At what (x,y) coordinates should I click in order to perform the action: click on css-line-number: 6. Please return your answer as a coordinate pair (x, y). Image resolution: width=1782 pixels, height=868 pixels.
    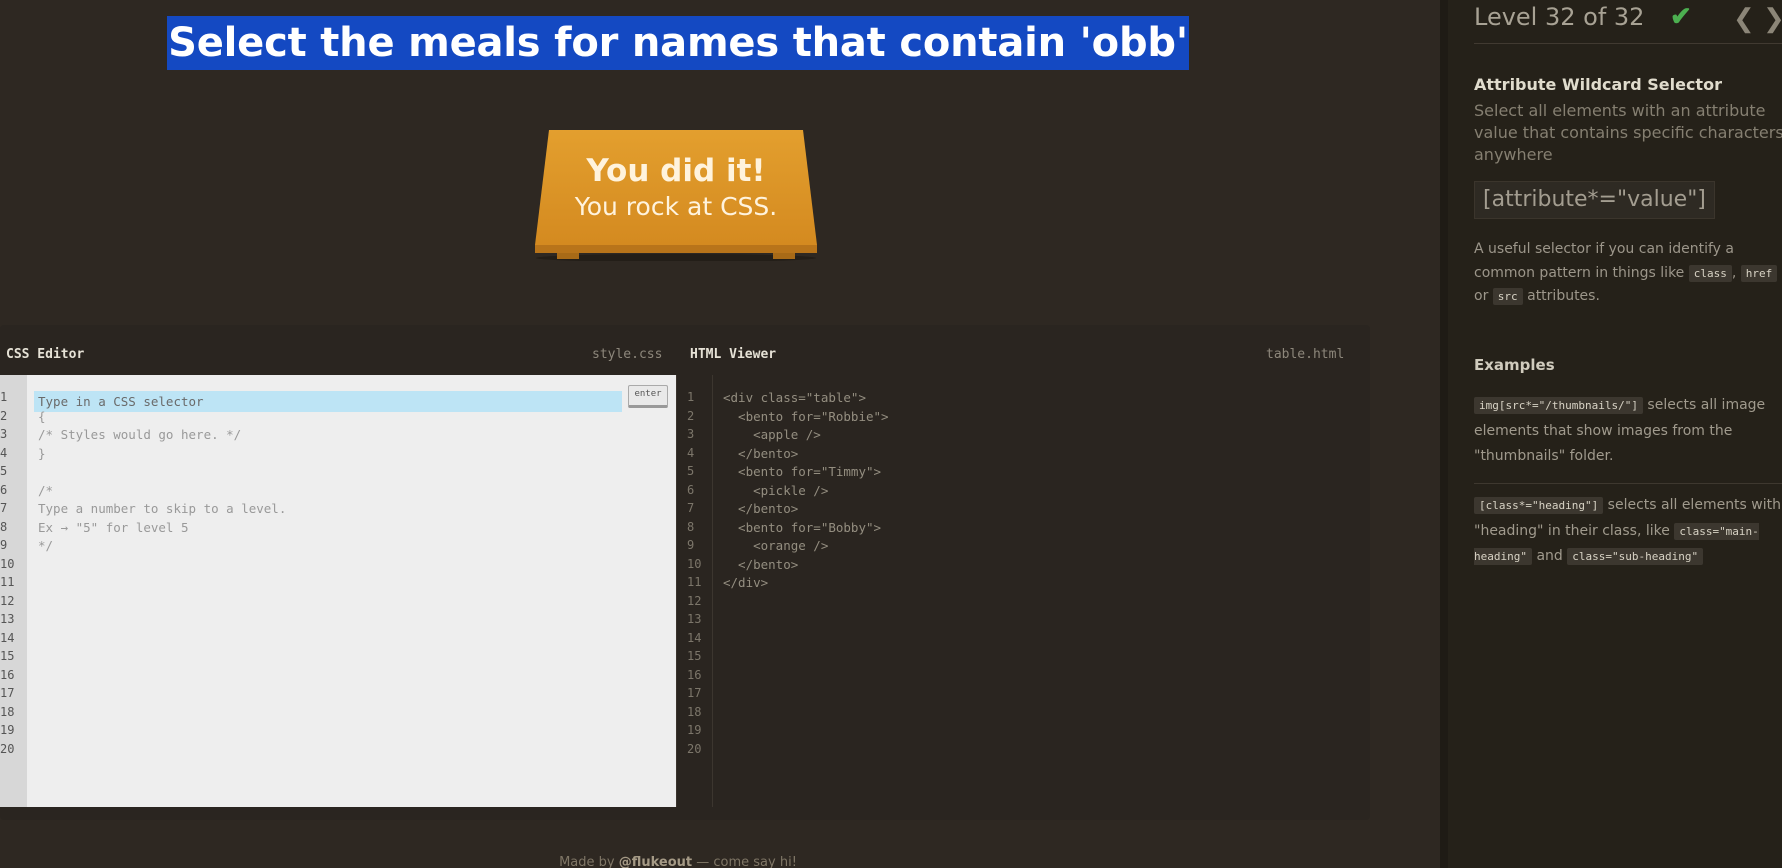
    Looking at the image, I should click on (4, 489).